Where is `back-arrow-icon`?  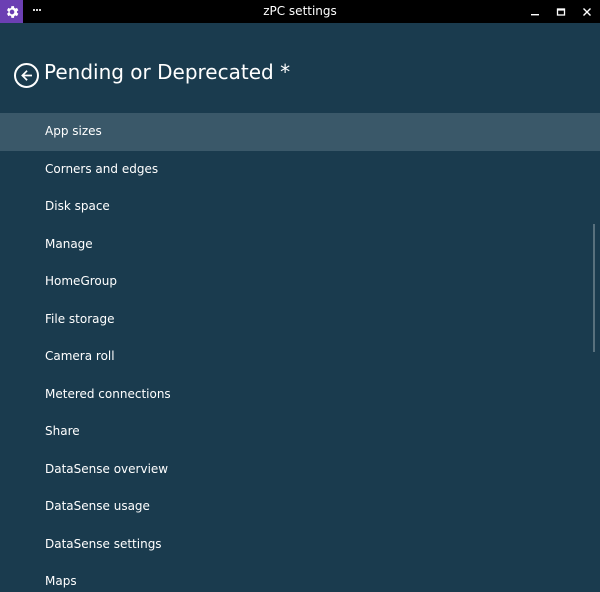 back-arrow-icon is located at coordinates (26, 75).